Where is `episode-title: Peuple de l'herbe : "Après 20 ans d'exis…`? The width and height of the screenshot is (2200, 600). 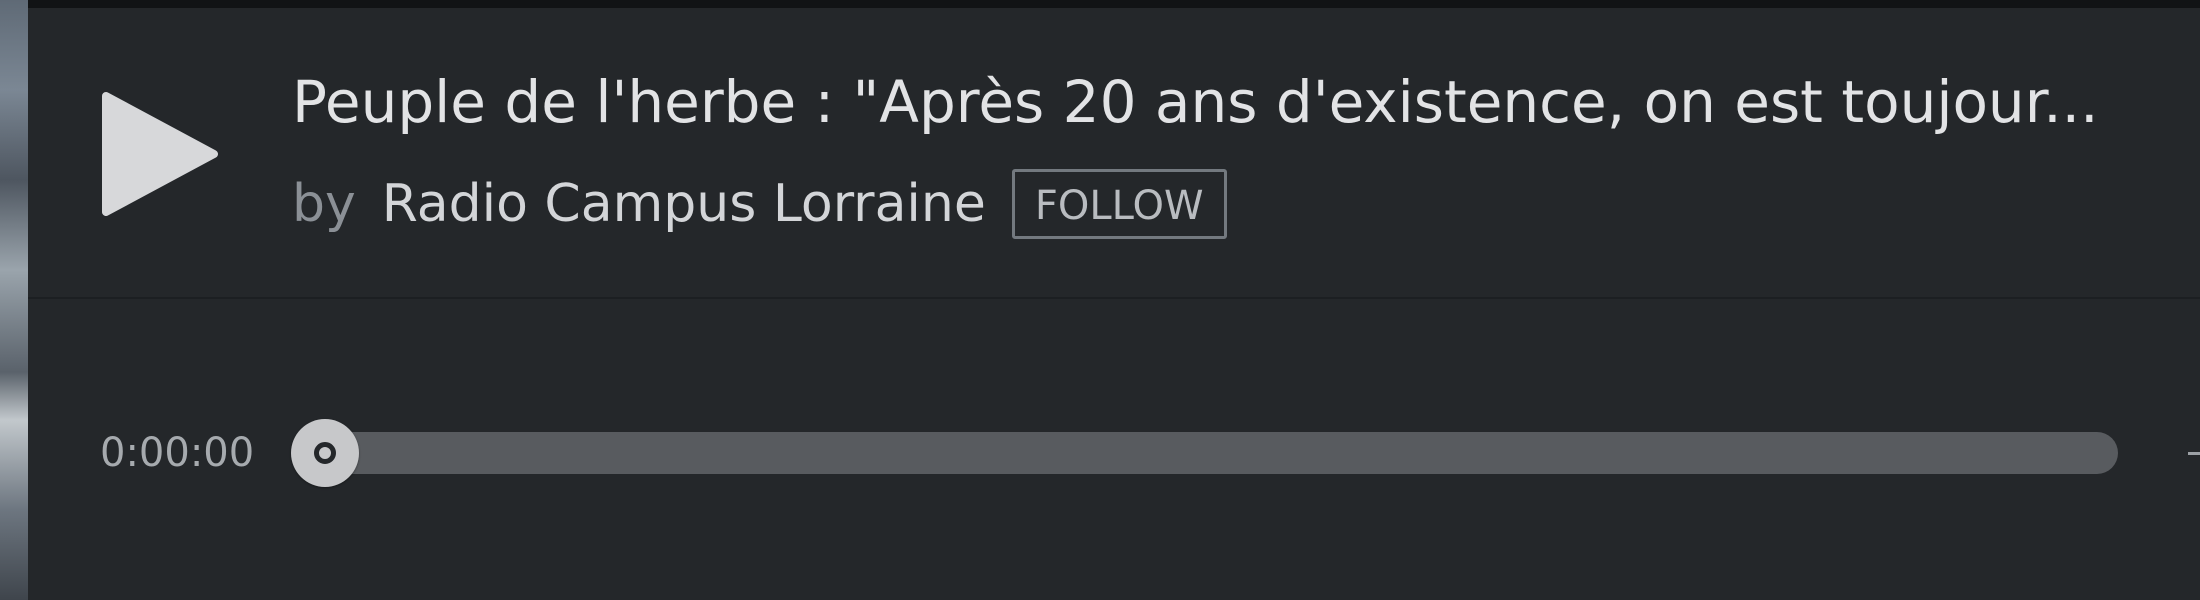 episode-title: Peuple de l'herbe : "Après 20 ans d'exis… is located at coordinates (1246, 102).